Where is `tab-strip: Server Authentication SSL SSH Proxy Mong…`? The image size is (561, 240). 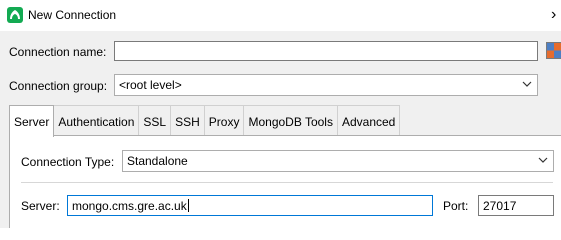 tab-strip: Server Authentication SSL SSH Proxy Mong… is located at coordinates (205, 121).